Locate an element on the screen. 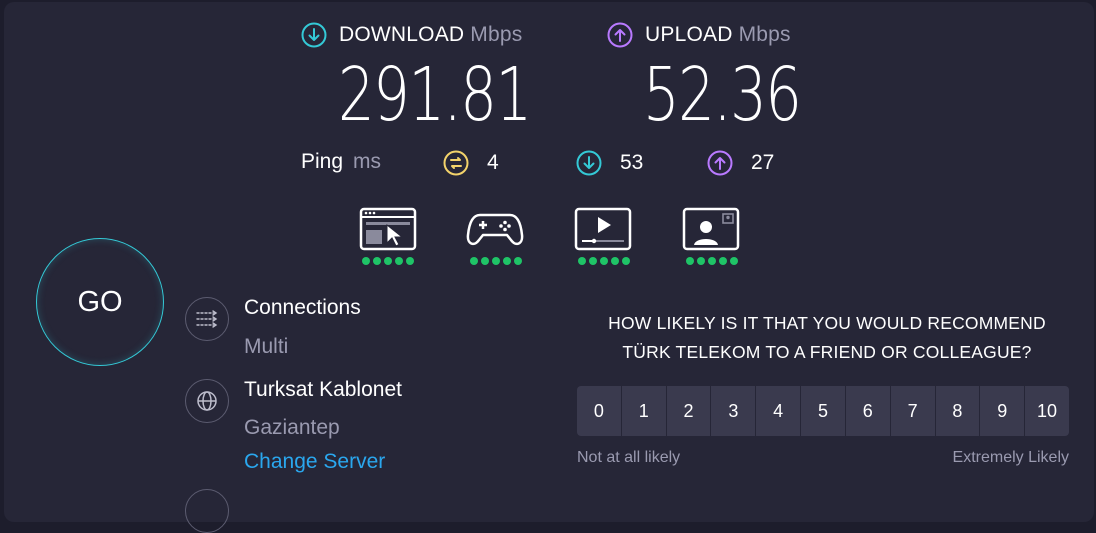 The width and height of the screenshot is (1096, 533). nps-option-5: 5 is located at coordinates (823, 411).